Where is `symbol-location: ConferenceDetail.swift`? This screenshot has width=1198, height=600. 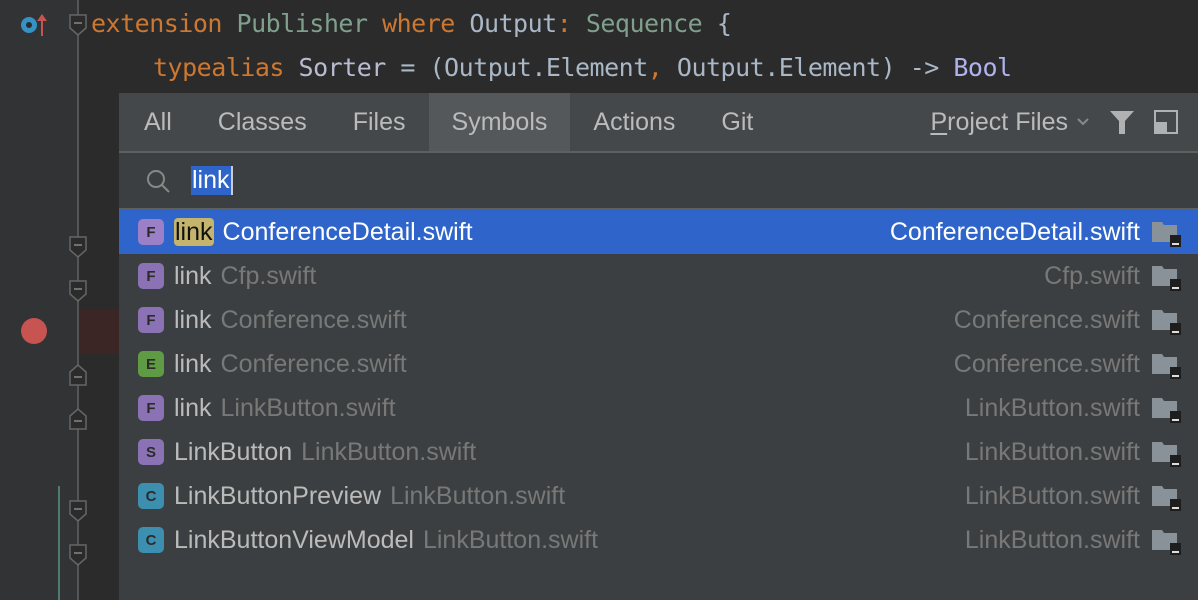
symbol-location: ConferenceDetail.swift is located at coordinates (1014, 231).